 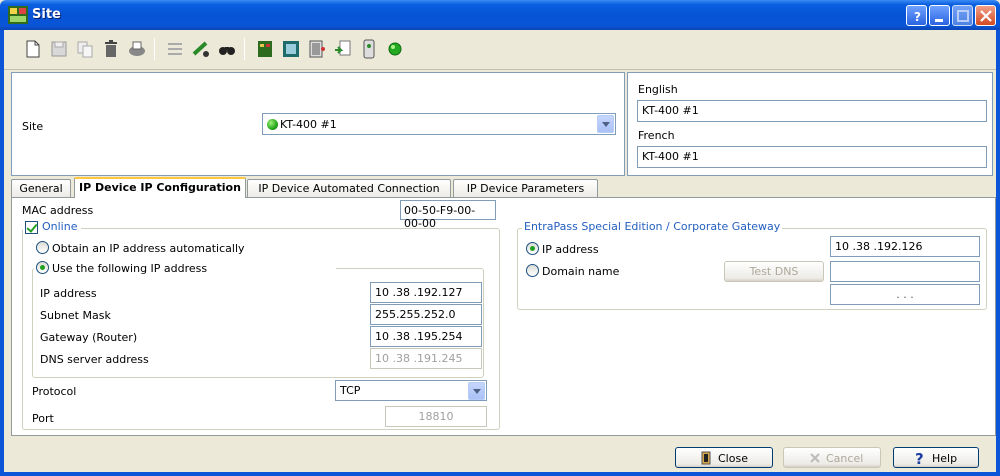 I want to click on list-icon, so click(x=175, y=49).